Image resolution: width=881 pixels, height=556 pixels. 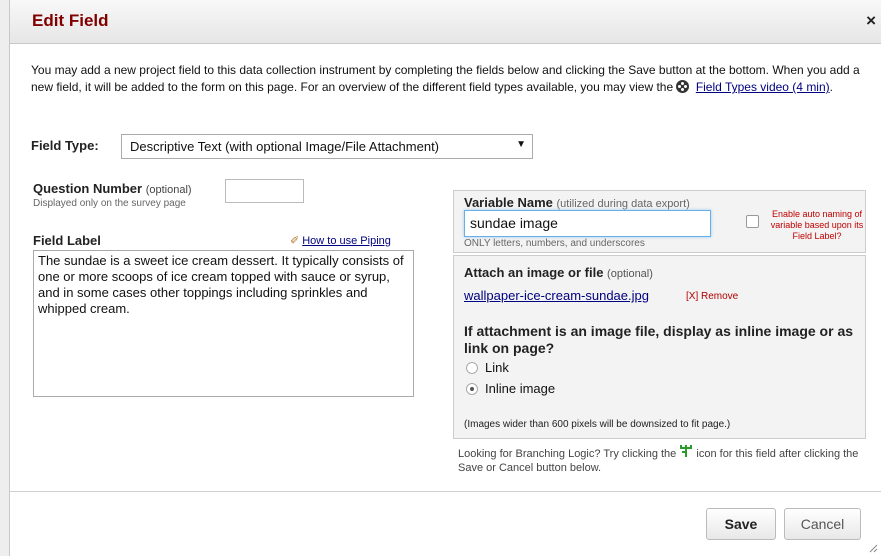 What do you see at coordinates (873, 548) in the screenshot?
I see `resize-handle-icon` at bounding box center [873, 548].